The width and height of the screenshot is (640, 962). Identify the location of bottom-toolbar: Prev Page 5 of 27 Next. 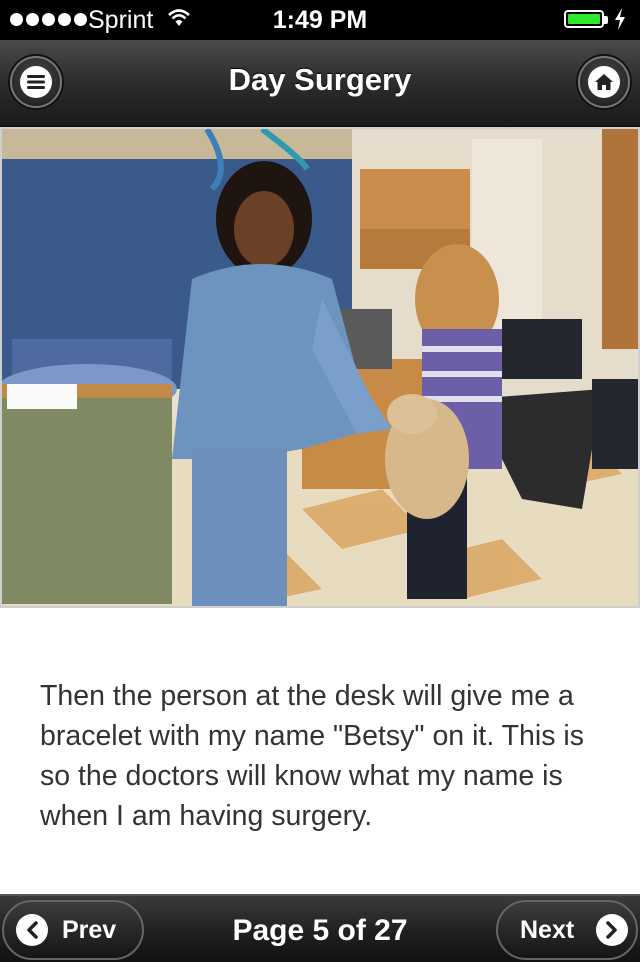
(320, 928).